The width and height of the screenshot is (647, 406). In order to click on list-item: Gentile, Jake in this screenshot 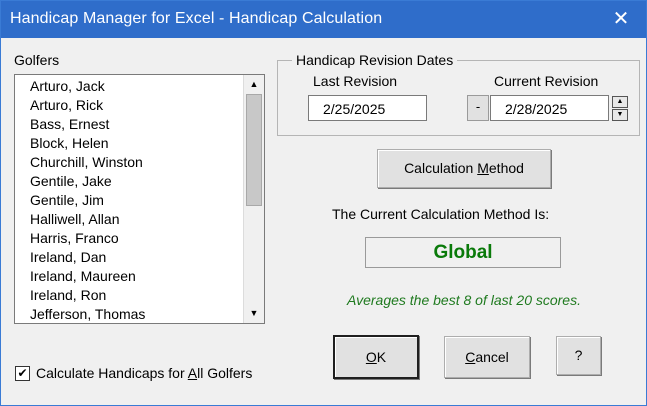, I will do `click(71, 181)`.